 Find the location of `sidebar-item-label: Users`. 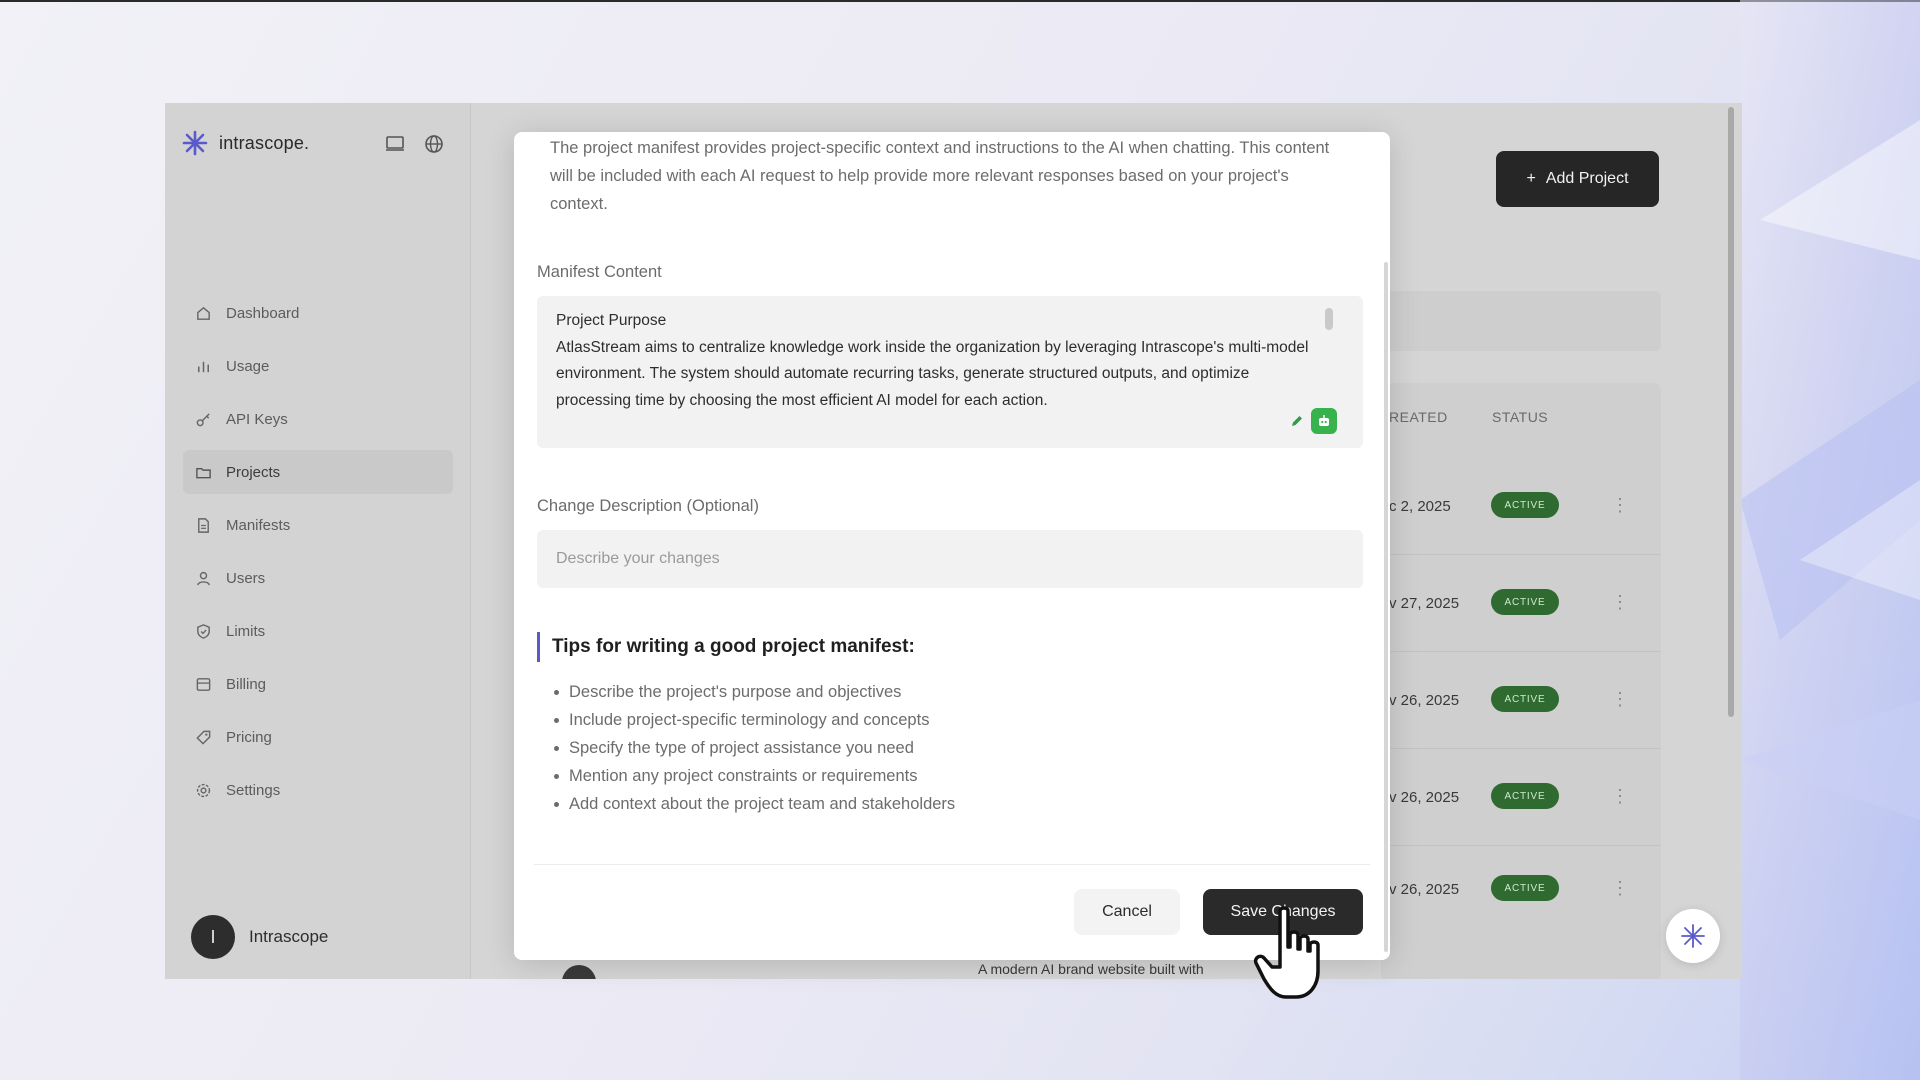

sidebar-item-label: Users is located at coordinates (246, 578).